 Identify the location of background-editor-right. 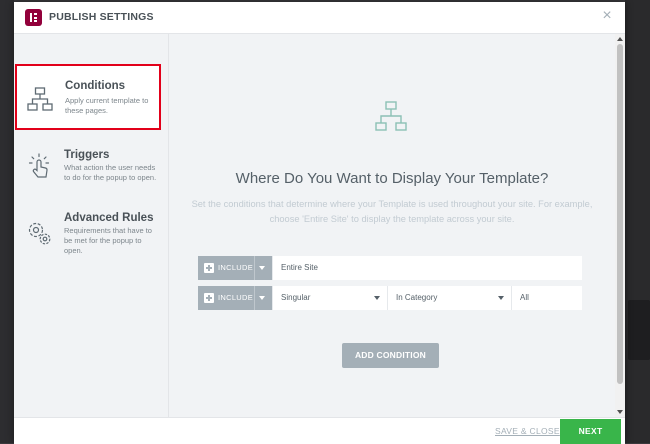
(637, 221).